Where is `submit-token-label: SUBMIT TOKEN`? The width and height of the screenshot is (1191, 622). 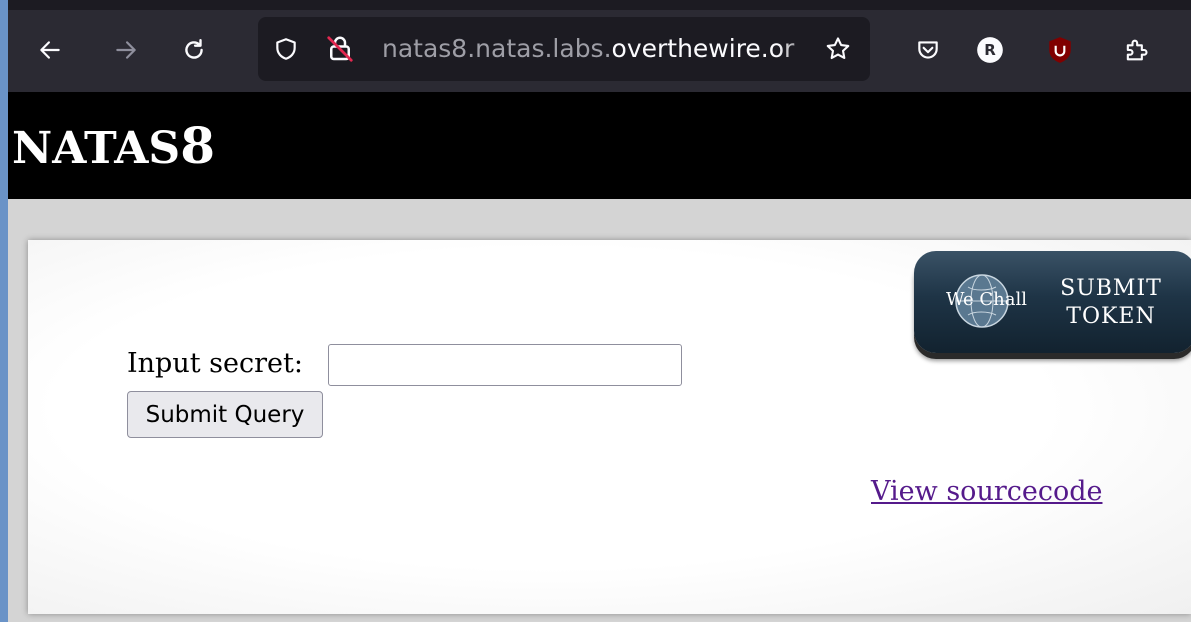 submit-token-label: SUBMIT TOKEN is located at coordinates (1111, 303).